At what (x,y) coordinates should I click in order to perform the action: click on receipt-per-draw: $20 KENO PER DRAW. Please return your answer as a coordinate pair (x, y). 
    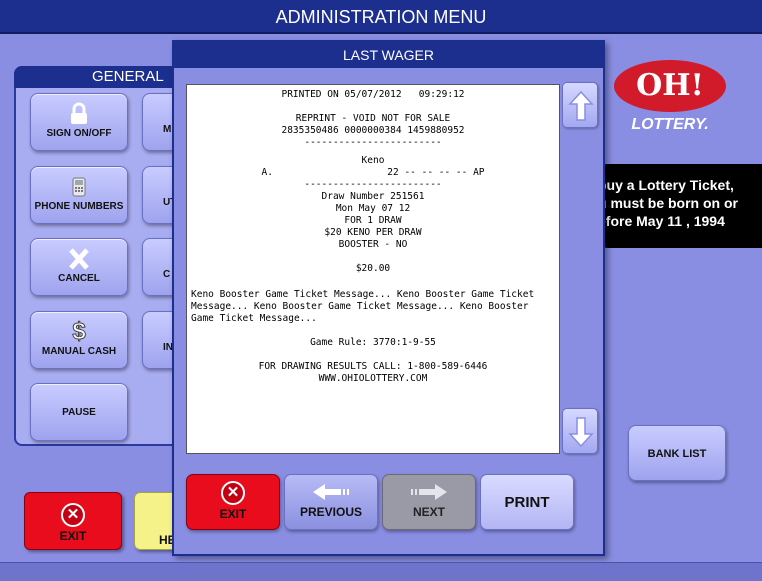
    Looking at the image, I should click on (373, 232).